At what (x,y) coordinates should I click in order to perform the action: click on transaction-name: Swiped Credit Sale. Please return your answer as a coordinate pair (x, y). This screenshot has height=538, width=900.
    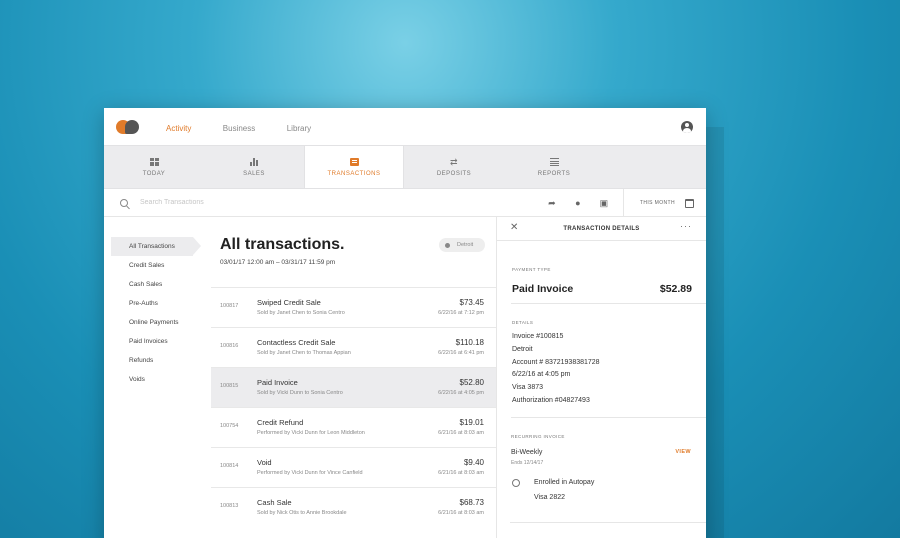
    Looking at the image, I should click on (289, 302).